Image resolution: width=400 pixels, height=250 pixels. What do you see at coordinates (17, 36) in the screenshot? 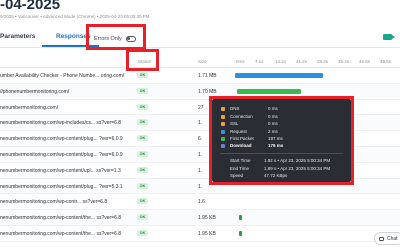
I see `tab-parameters: Parameters` at bounding box center [17, 36].